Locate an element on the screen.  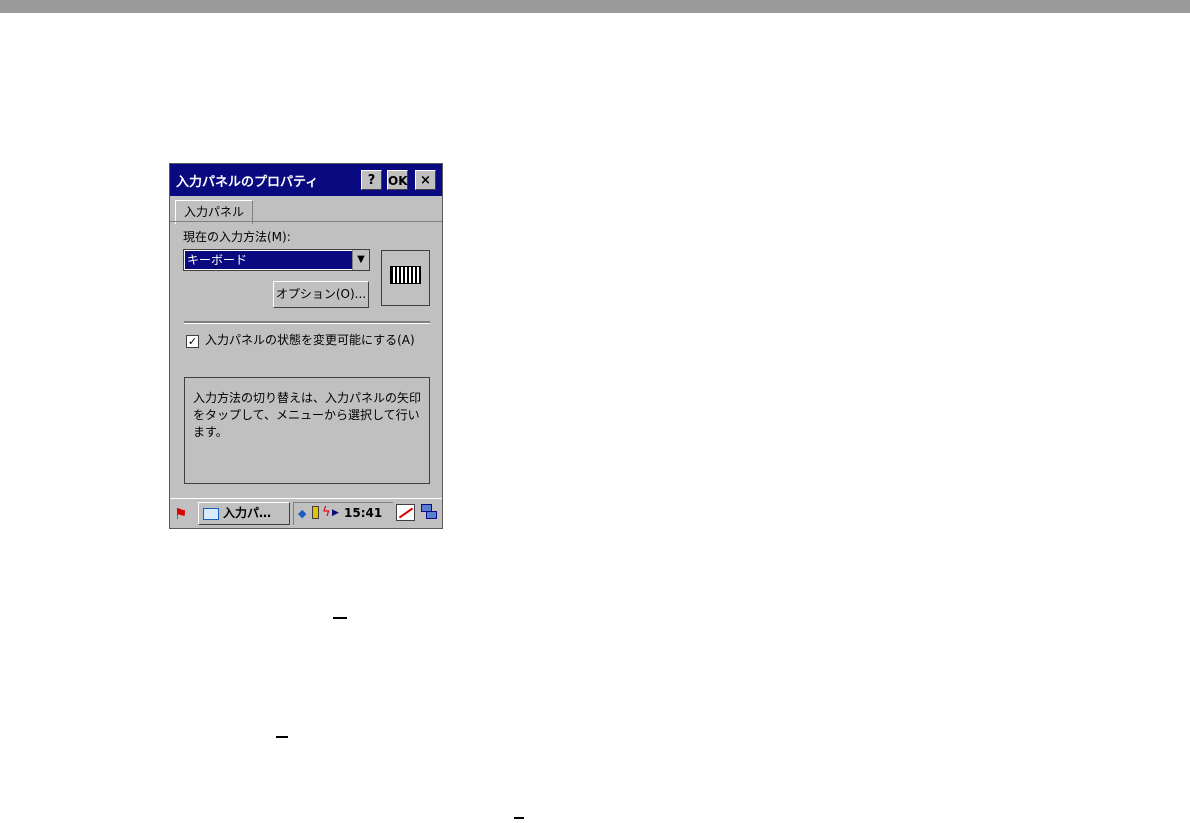
allow-state-change-checkbox: ✓ is located at coordinates (192, 341).